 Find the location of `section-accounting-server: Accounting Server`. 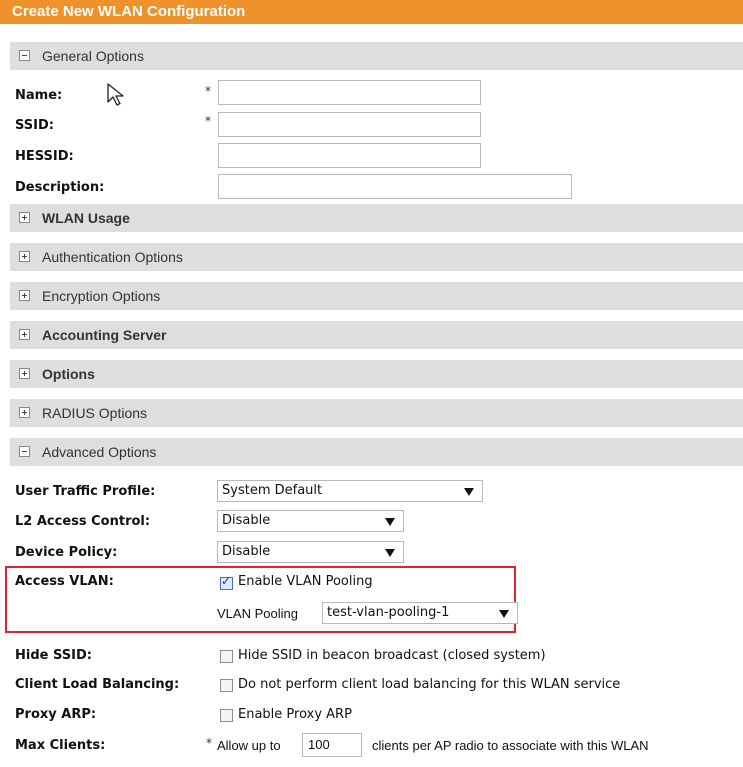

section-accounting-server: Accounting Server is located at coordinates (376, 335).